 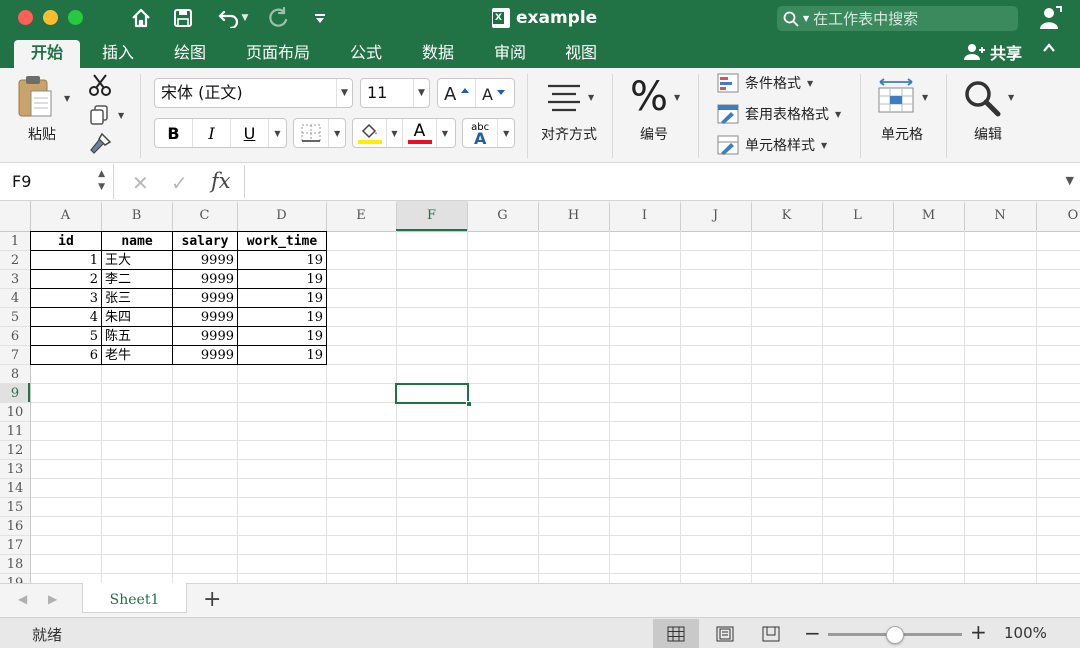 What do you see at coordinates (50, 17) in the screenshot?
I see `window-minimize-button` at bounding box center [50, 17].